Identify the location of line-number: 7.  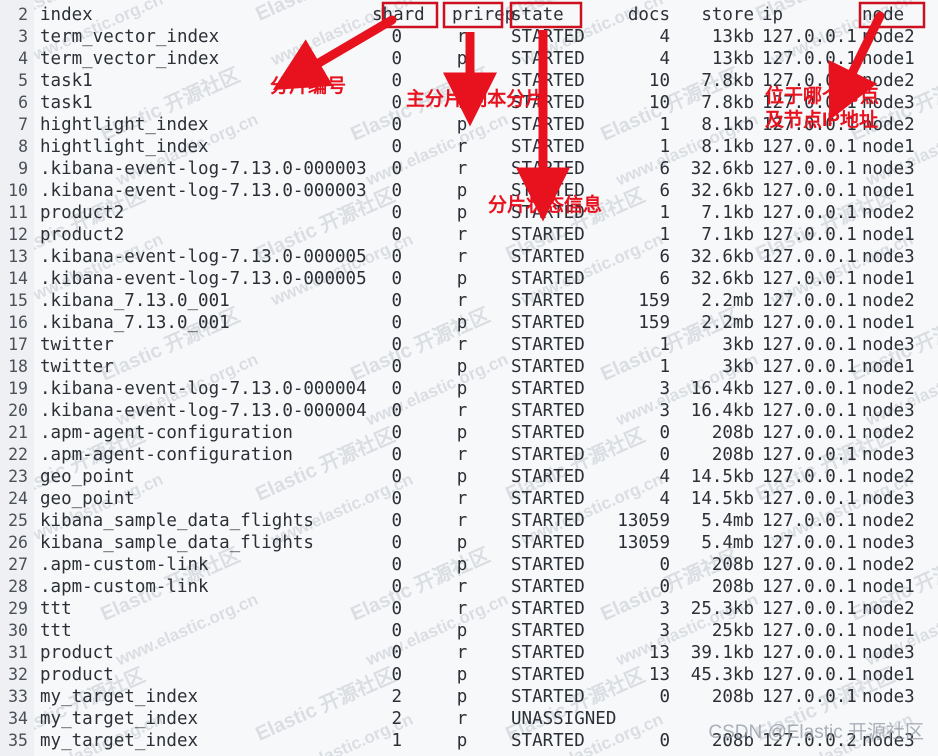
(23, 124).